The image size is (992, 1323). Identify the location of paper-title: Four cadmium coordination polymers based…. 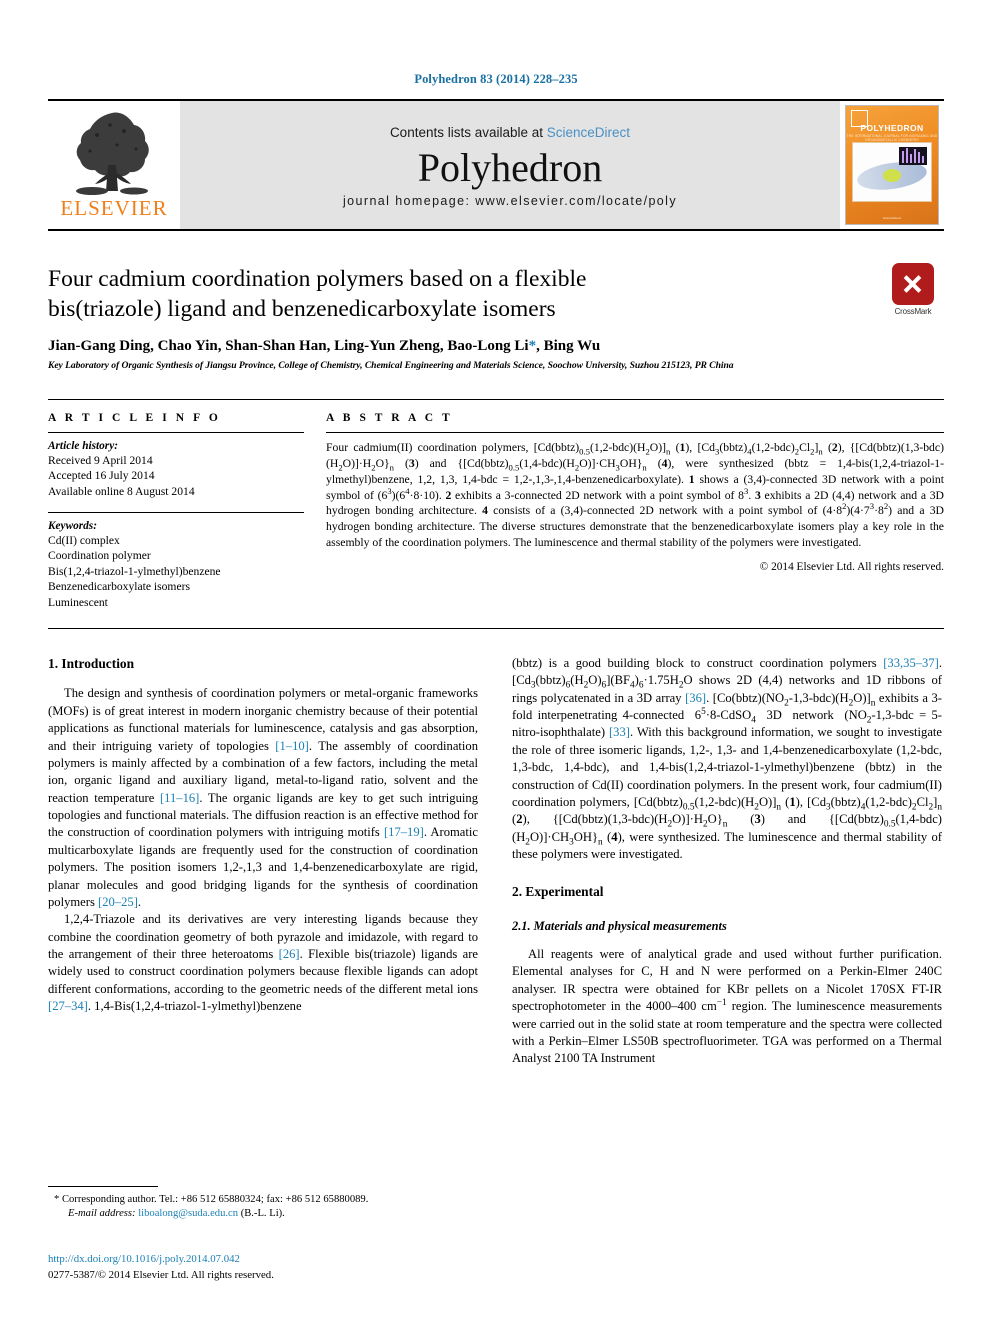
(317, 294).